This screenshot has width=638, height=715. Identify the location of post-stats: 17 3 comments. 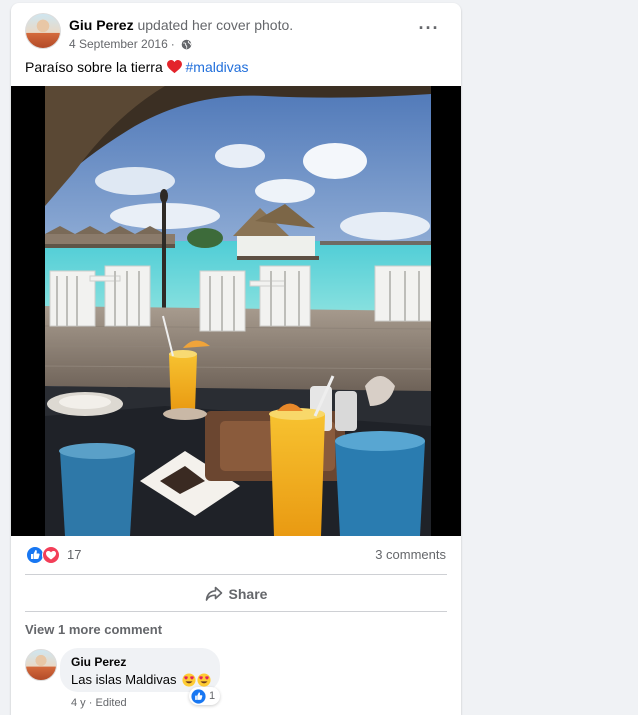
(236, 556).